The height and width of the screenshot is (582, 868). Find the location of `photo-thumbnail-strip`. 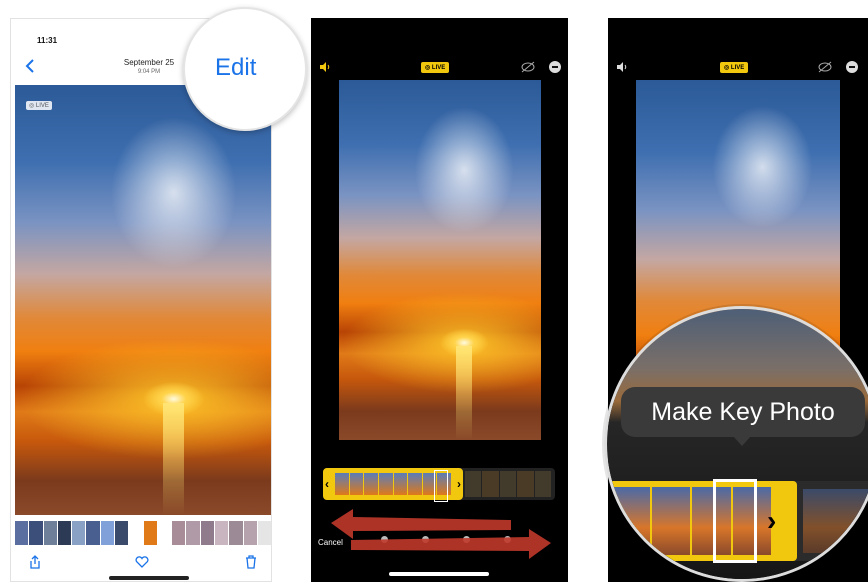

photo-thumbnail-strip is located at coordinates (143, 533).